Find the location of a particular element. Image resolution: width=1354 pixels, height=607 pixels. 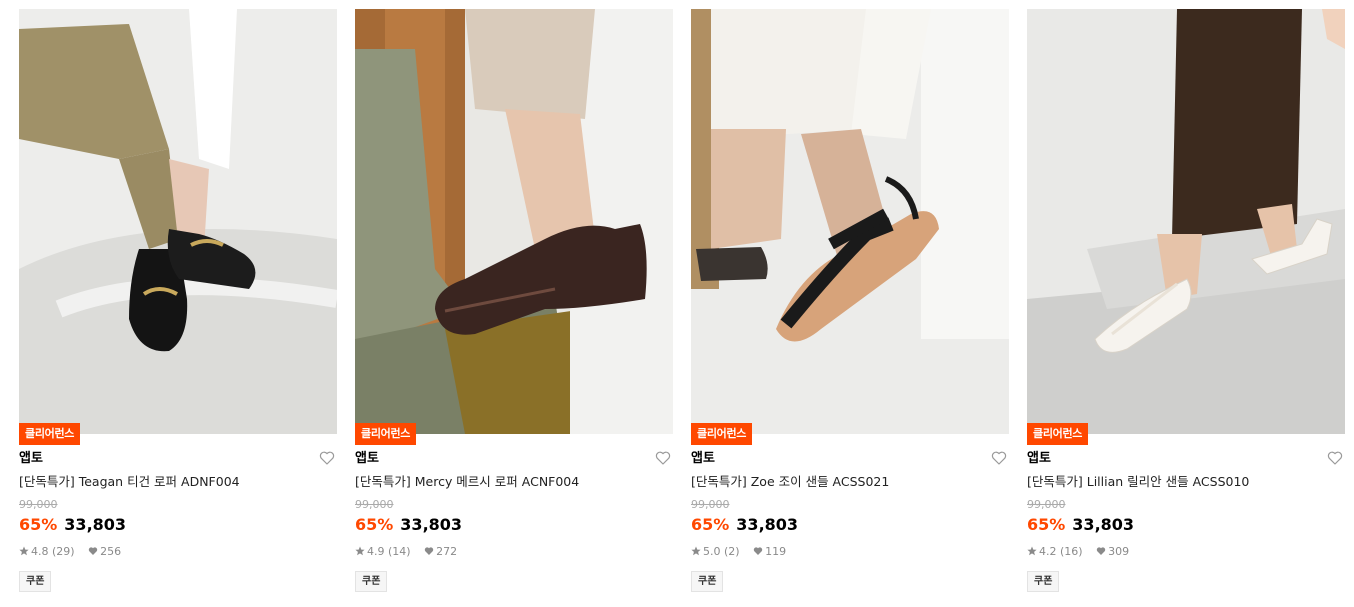

rating: 5.0 is located at coordinates (712, 551).